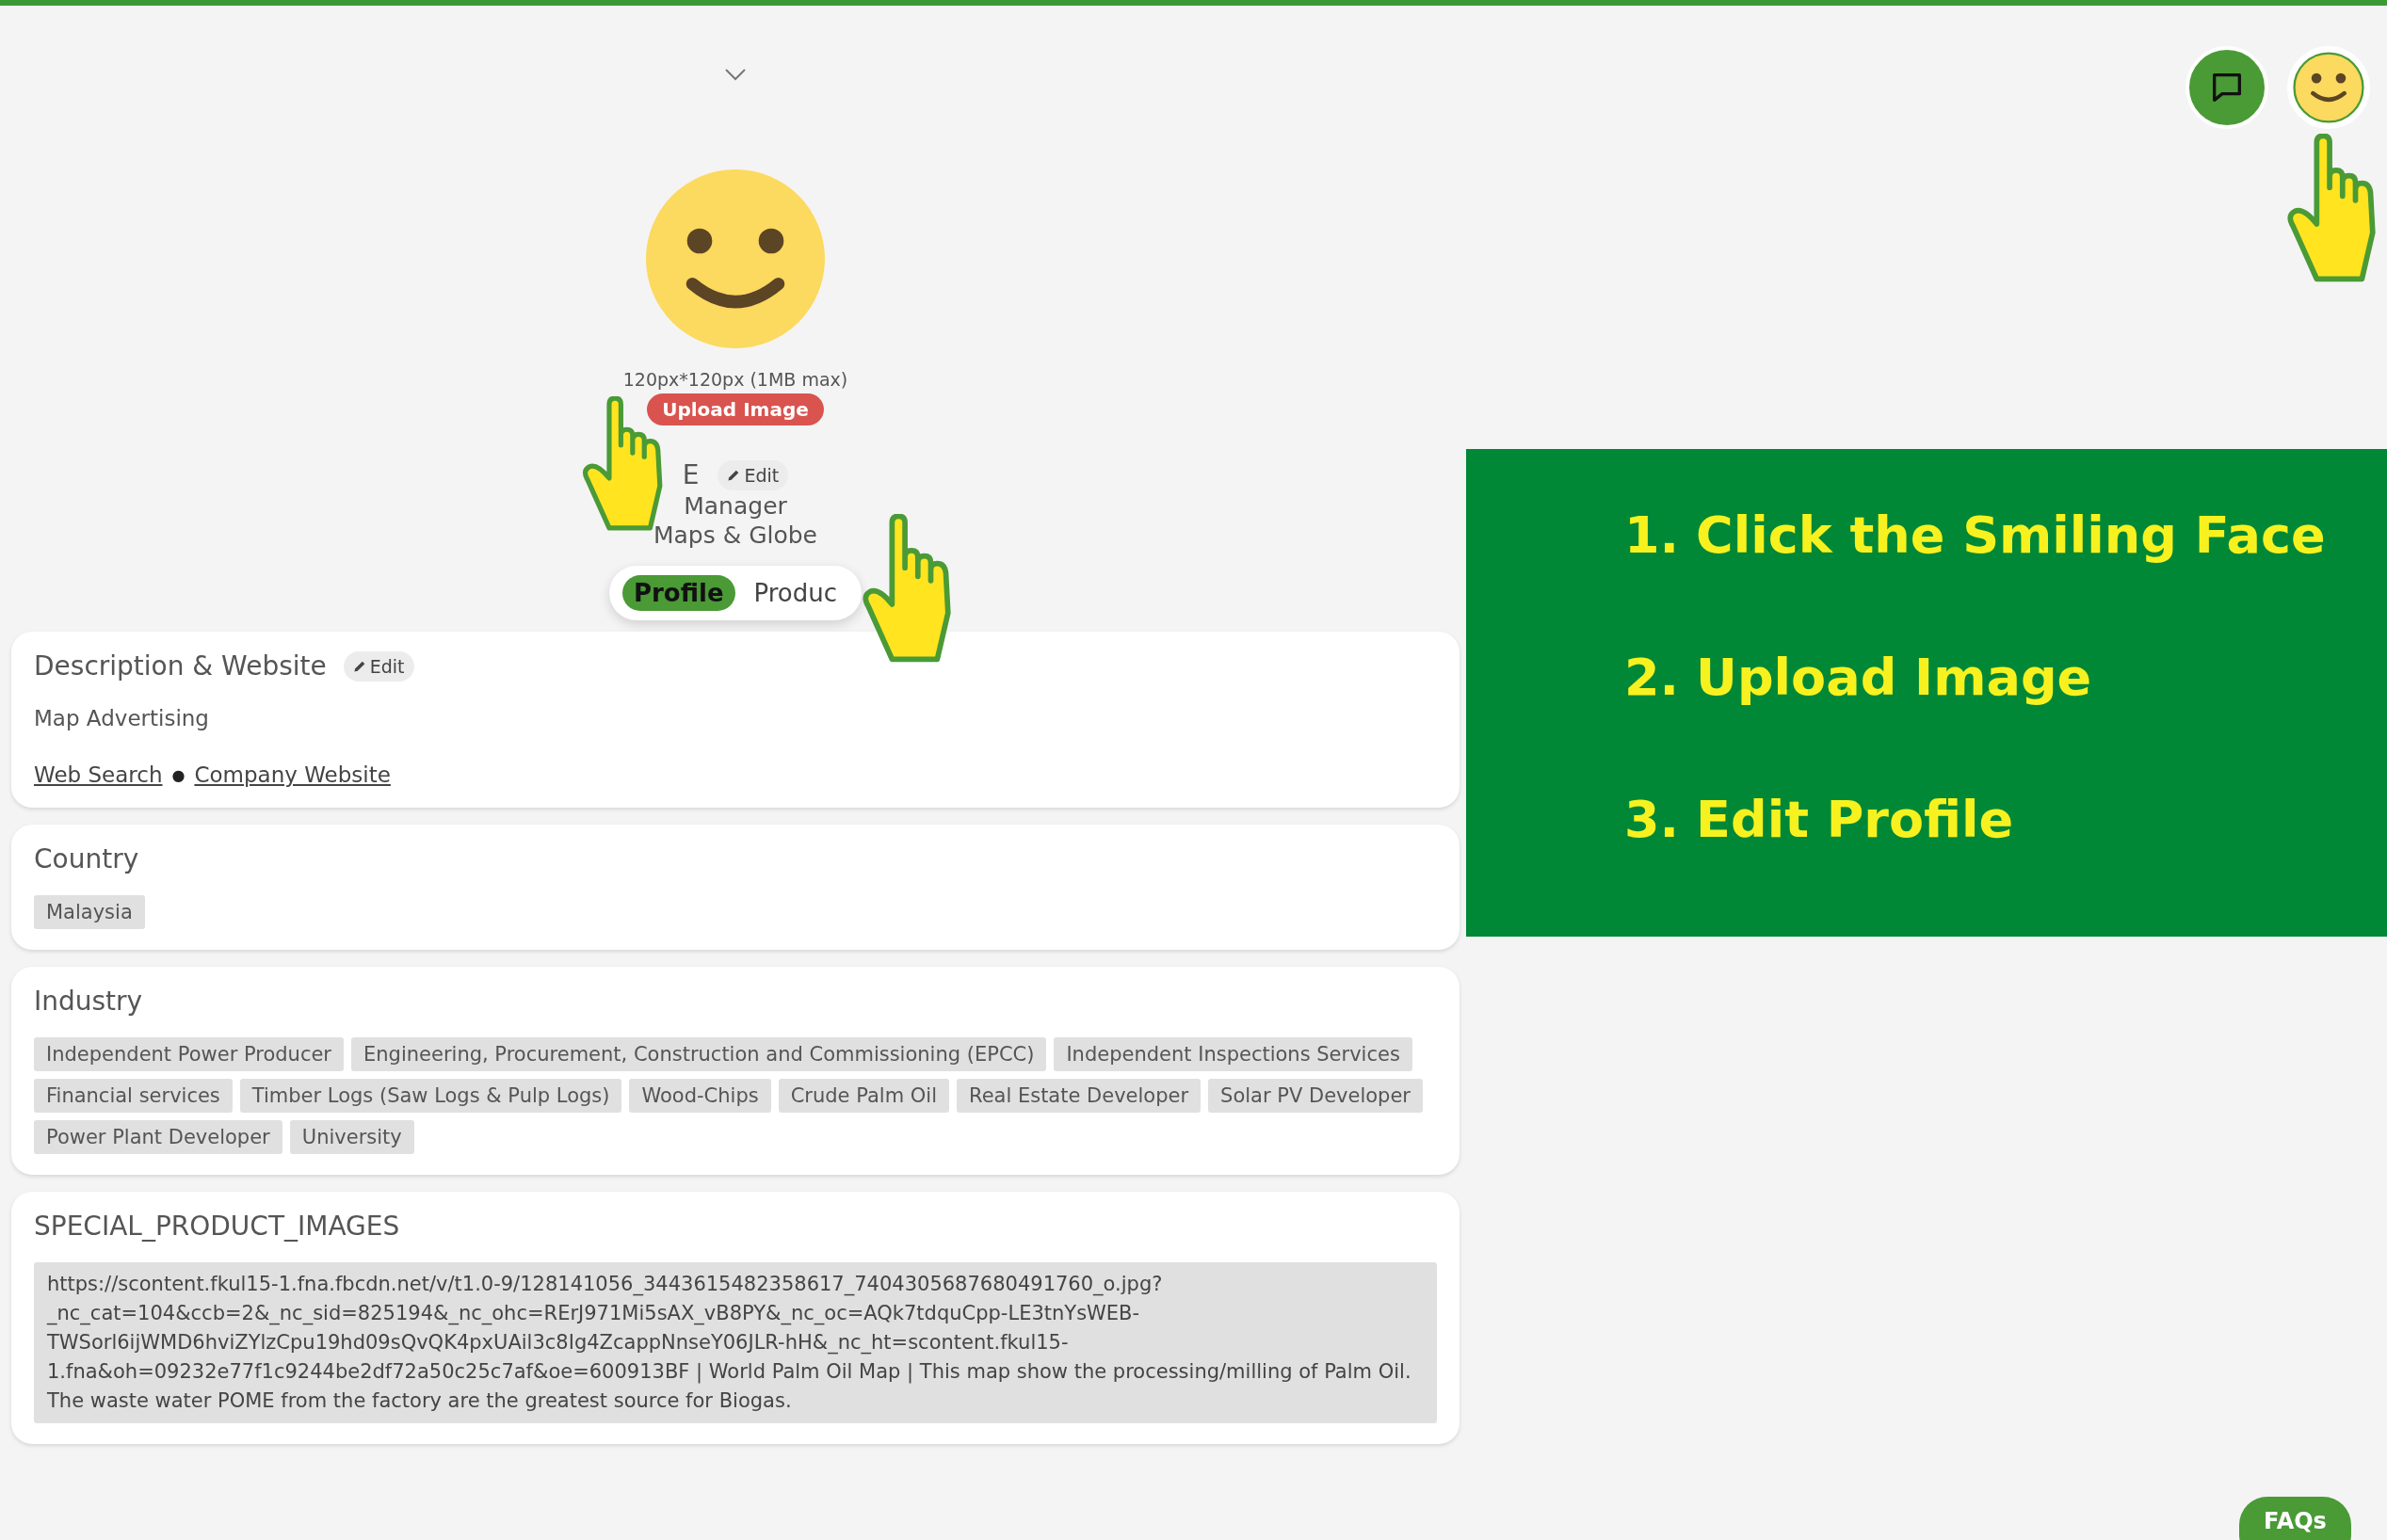 This screenshot has width=2387, height=1540. I want to click on smiley-icon, so click(2328, 87).